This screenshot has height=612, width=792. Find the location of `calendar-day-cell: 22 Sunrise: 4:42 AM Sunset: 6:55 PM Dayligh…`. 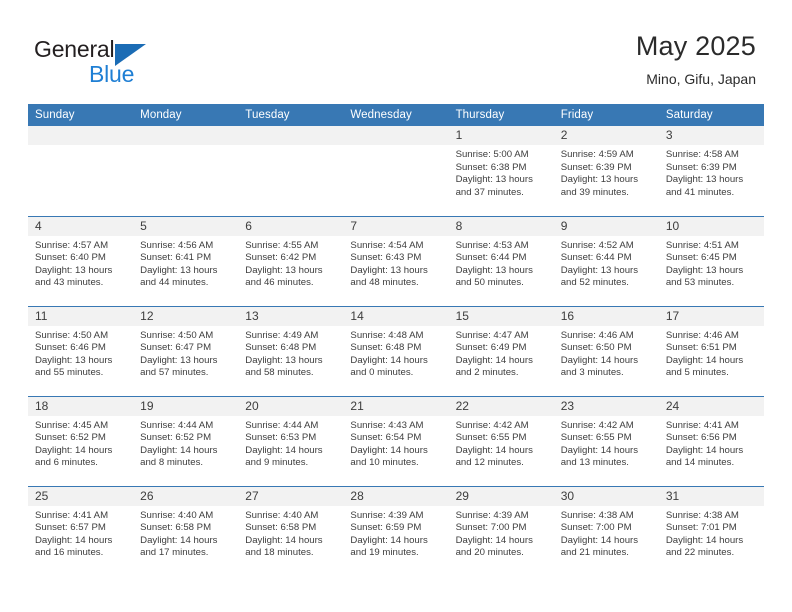

calendar-day-cell: 22 Sunrise: 4:42 AM Sunset: 6:55 PM Dayligh… is located at coordinates (501, 440).